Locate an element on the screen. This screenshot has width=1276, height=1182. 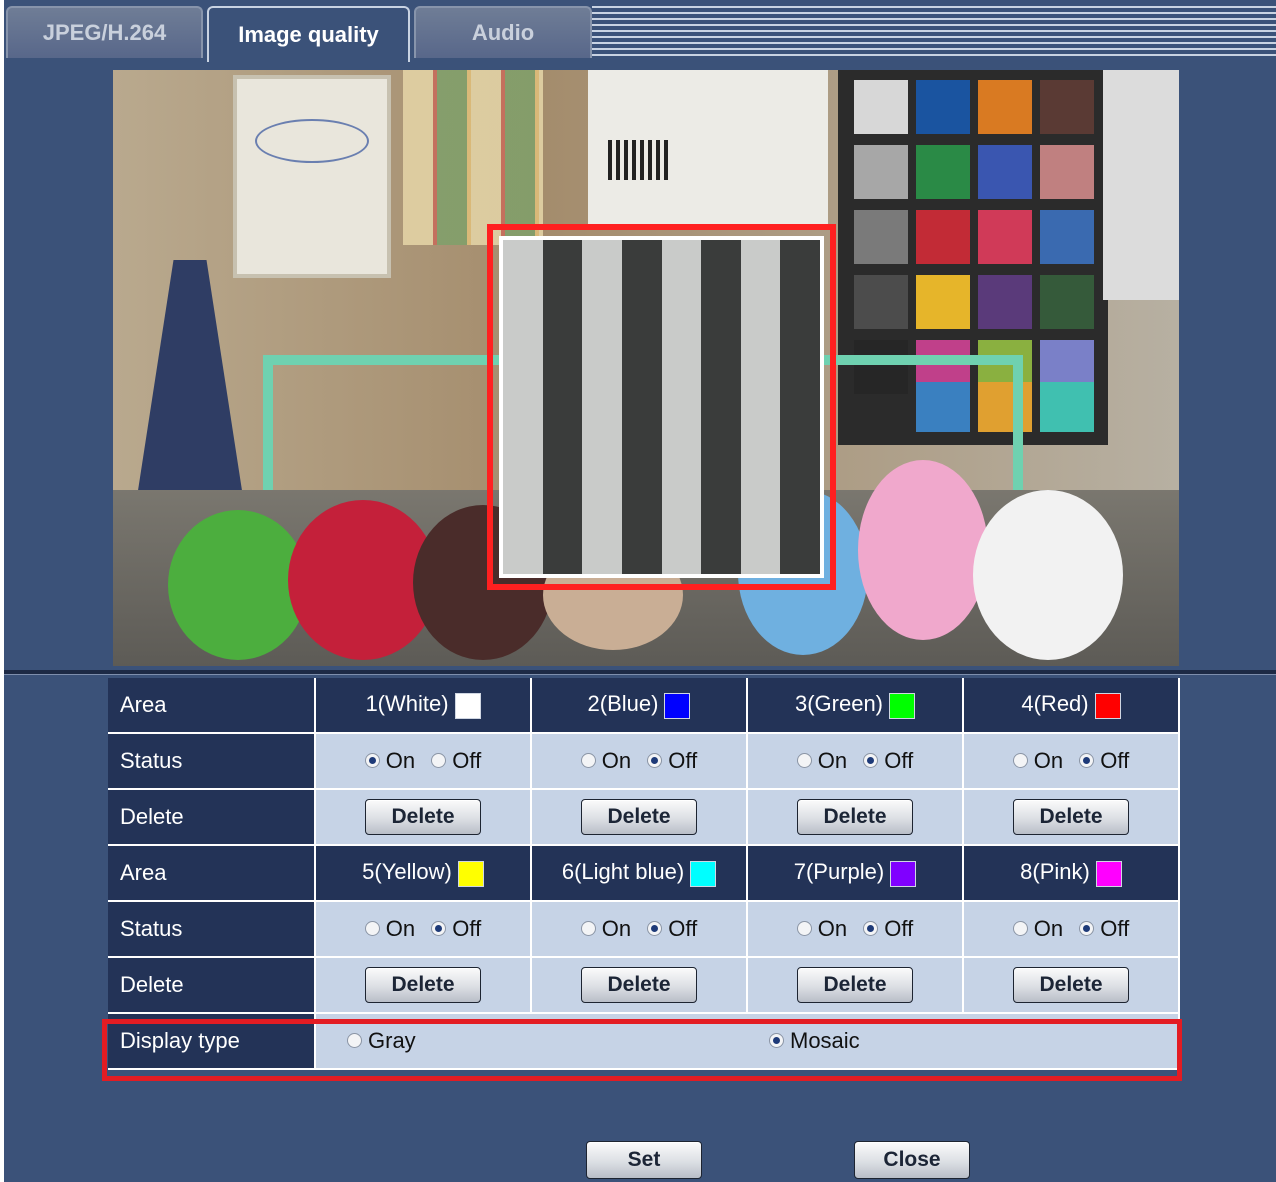
delete-row-1-4: Delete Delete Delete Delete Delete is located at coordinates (644, 818).